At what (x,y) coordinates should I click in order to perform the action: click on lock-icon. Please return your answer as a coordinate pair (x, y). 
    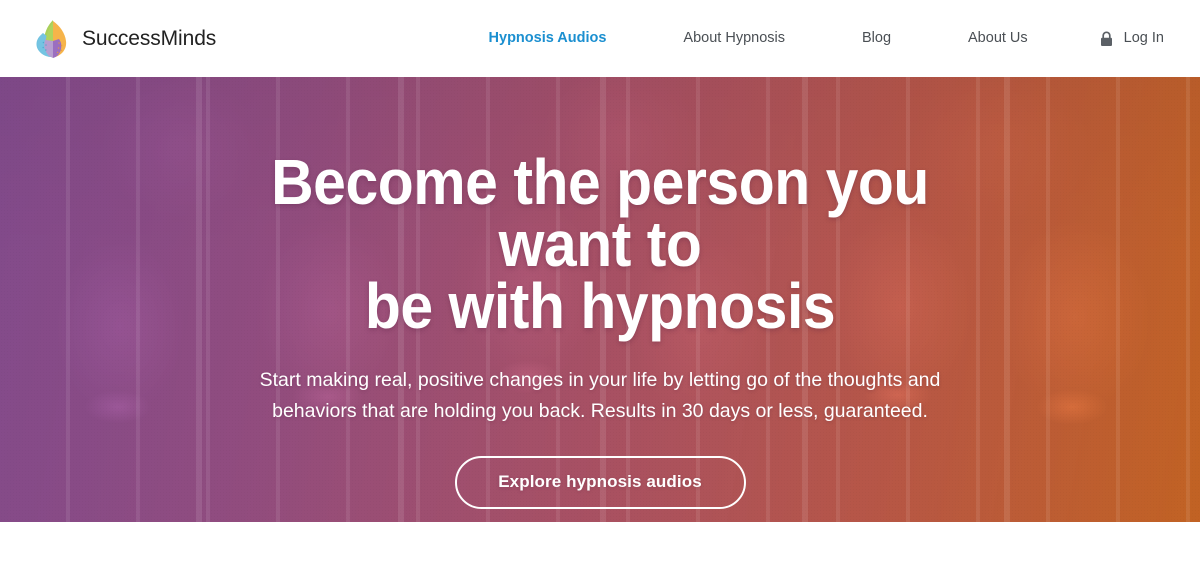
    Looking at the image, I should click on (1106, 39).